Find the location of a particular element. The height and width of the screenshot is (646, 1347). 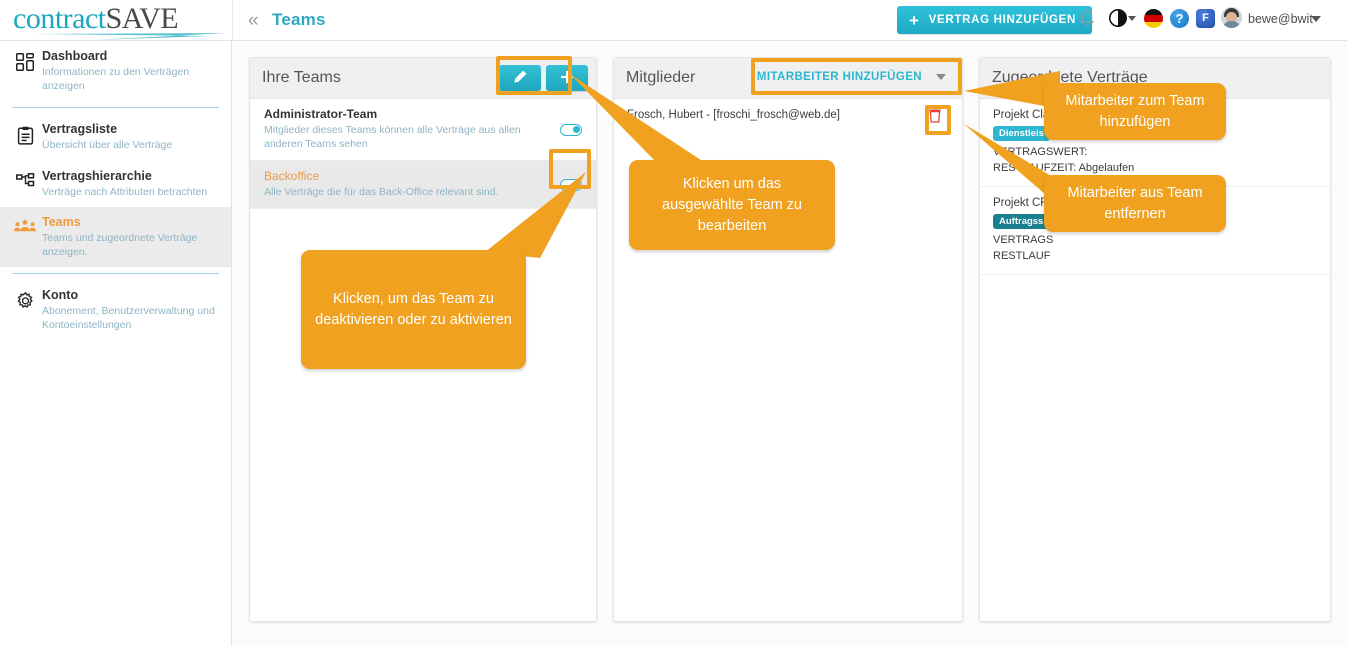

header-divider is located at coordinates (232, 20).